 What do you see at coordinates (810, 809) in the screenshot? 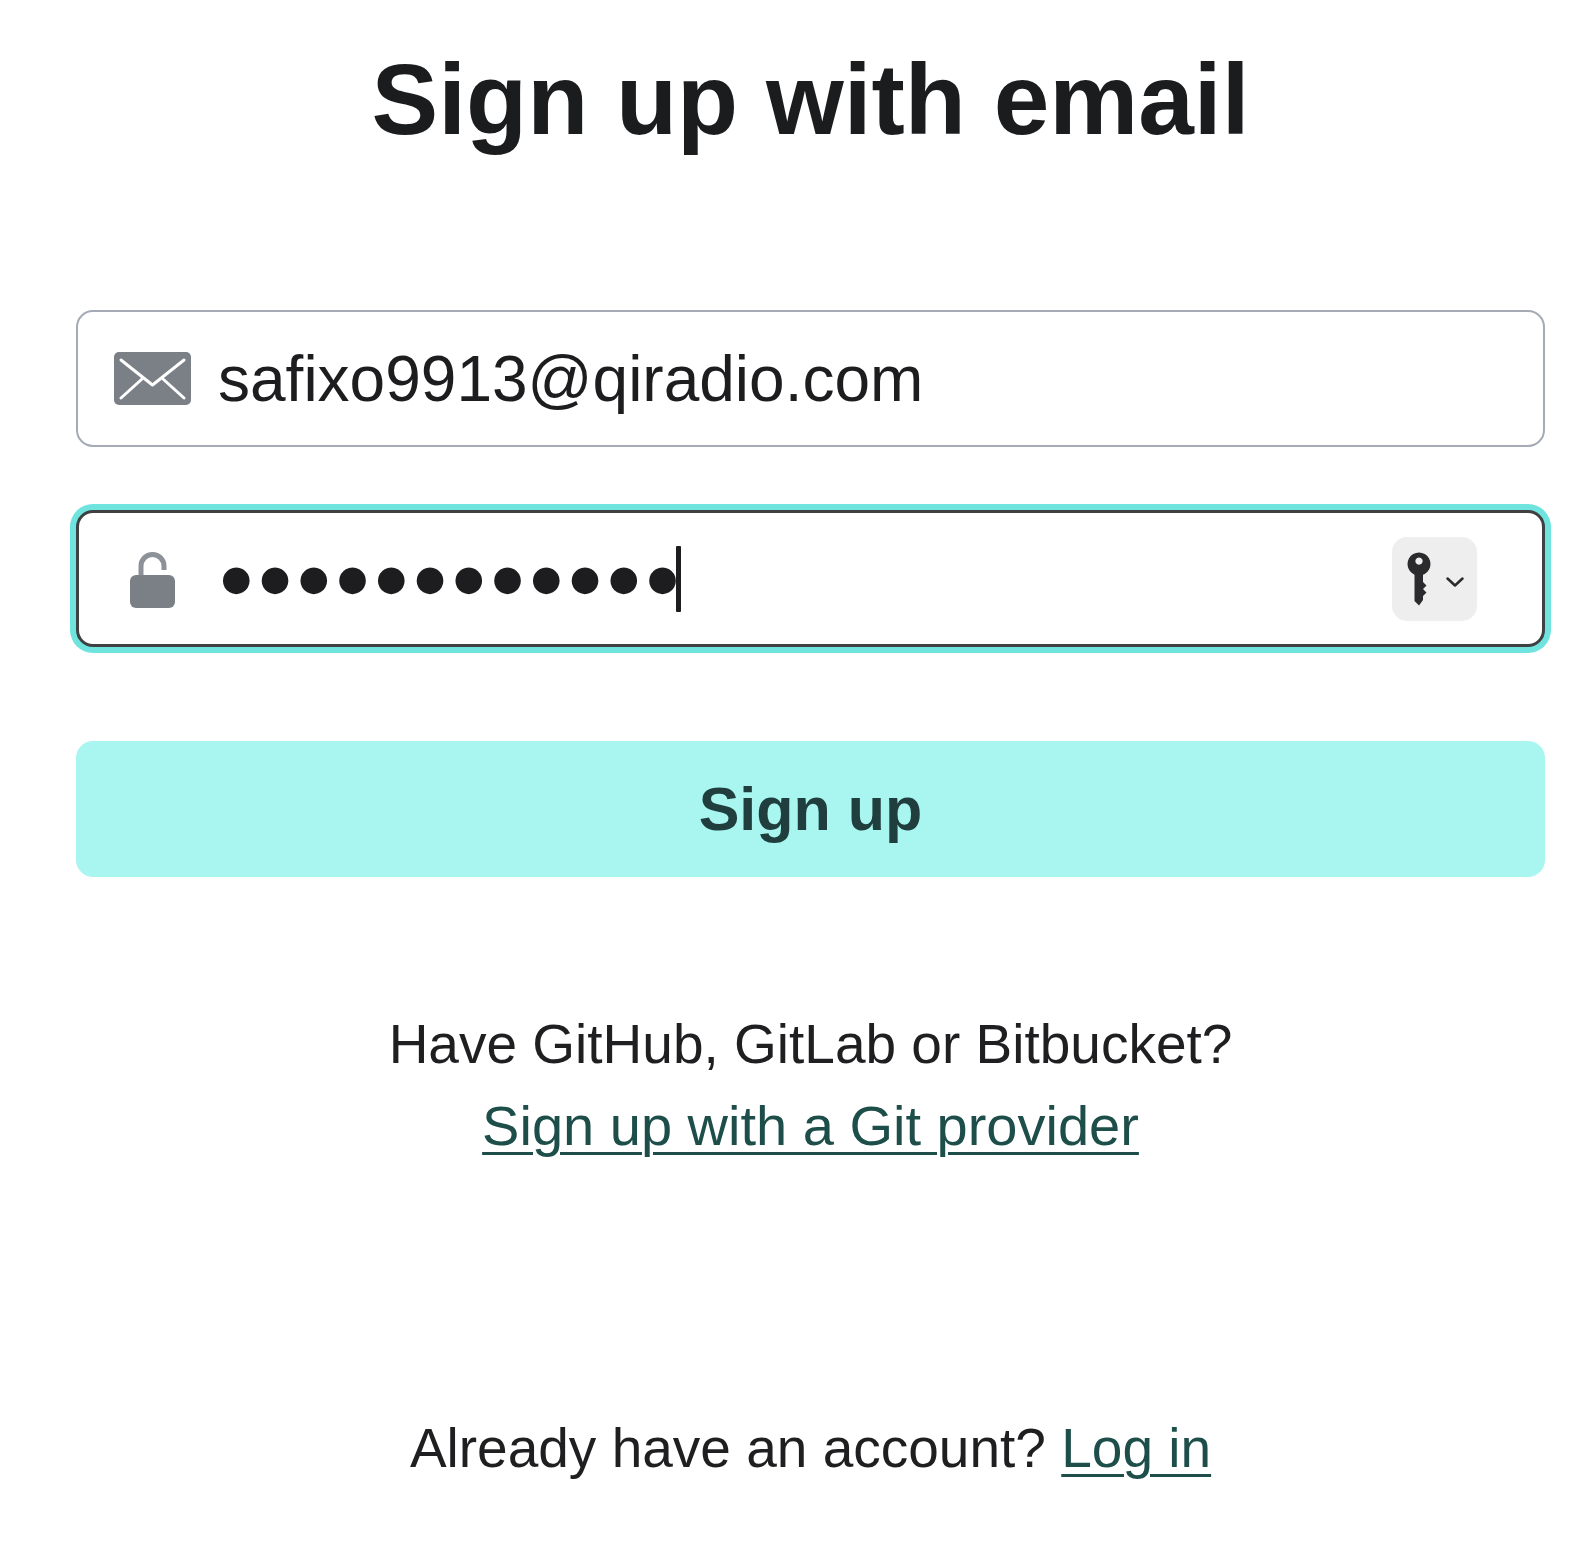
I see `sign-up-button: Sign up` at bounding box center [810, 809].